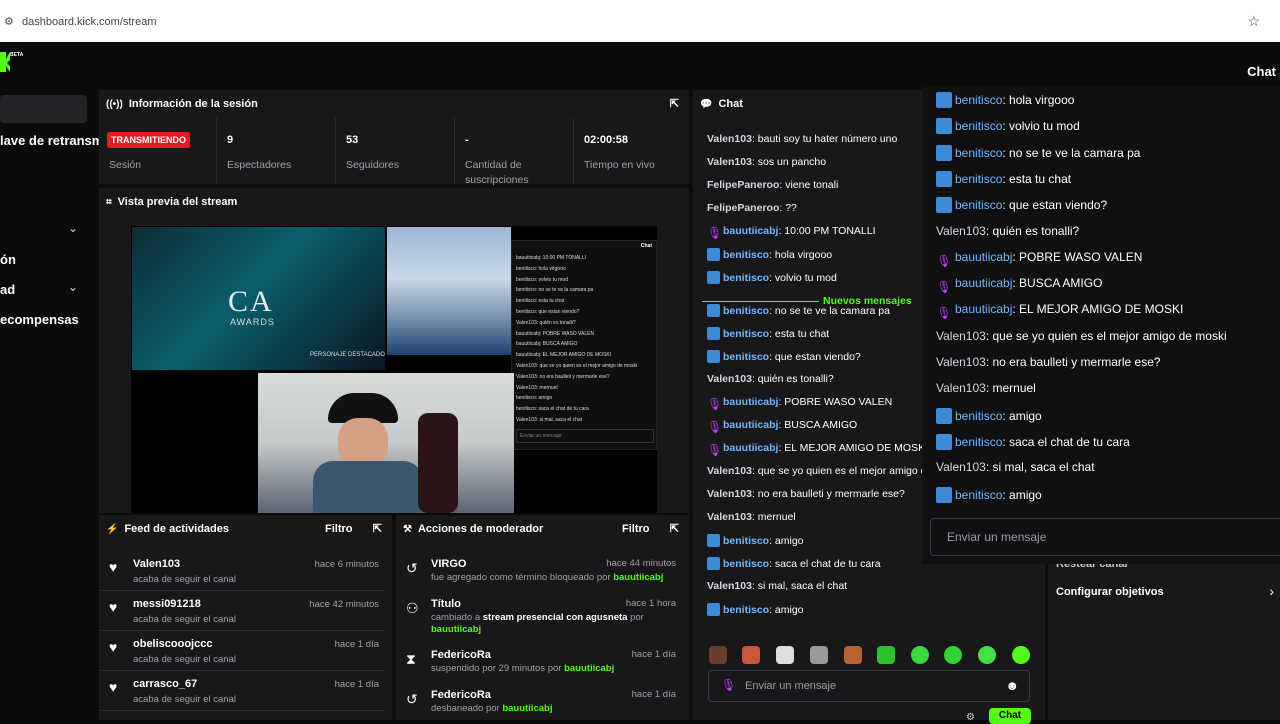  I want to click on mod-filter-button: Filtro, so click(636, 529).